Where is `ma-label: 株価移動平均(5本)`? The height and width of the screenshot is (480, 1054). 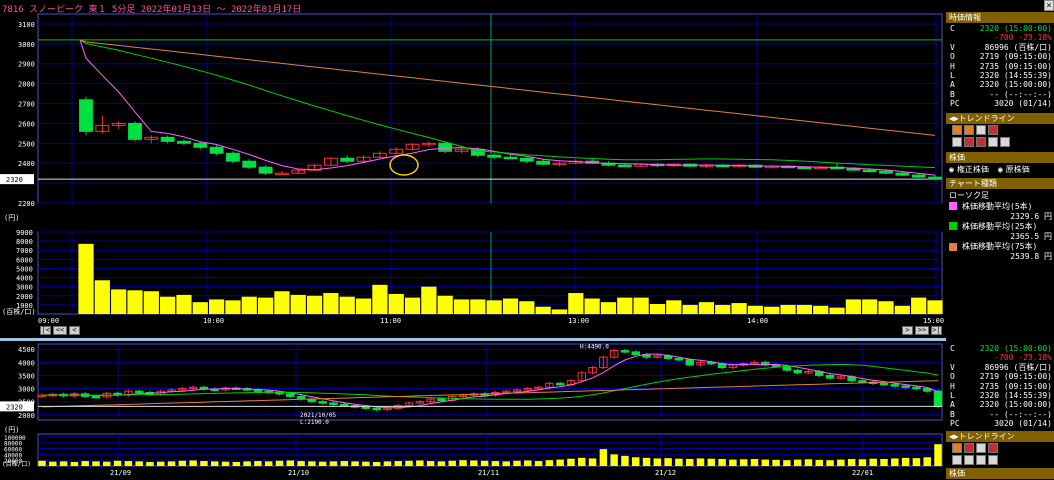
ma-label: 株価移動平均(5本) is located at coordinates (997, 206).